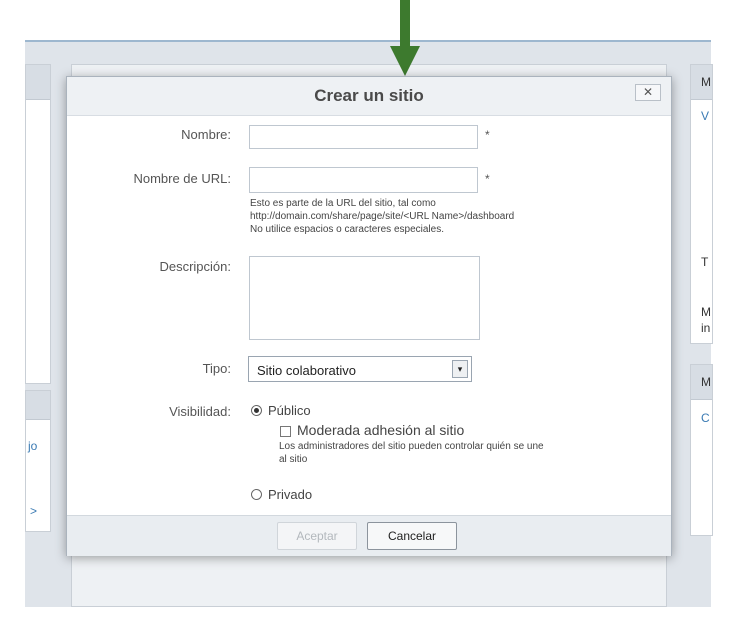  I want to click on public-radio-dot, so click(256, 410).